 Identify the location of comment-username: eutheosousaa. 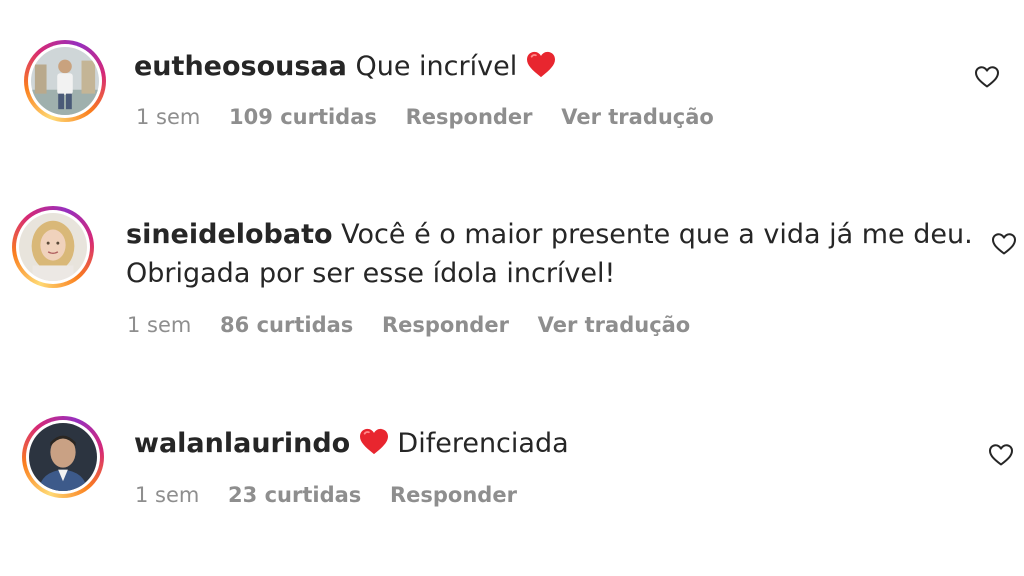
(240, 66).